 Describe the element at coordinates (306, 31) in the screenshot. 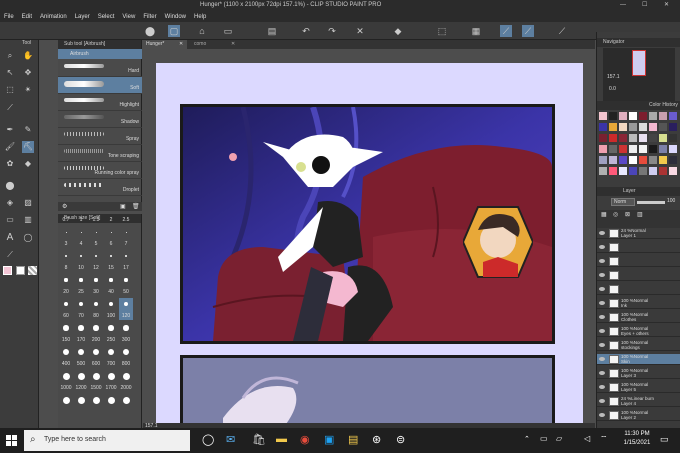

I see `undo-icon: ↶` at that location.